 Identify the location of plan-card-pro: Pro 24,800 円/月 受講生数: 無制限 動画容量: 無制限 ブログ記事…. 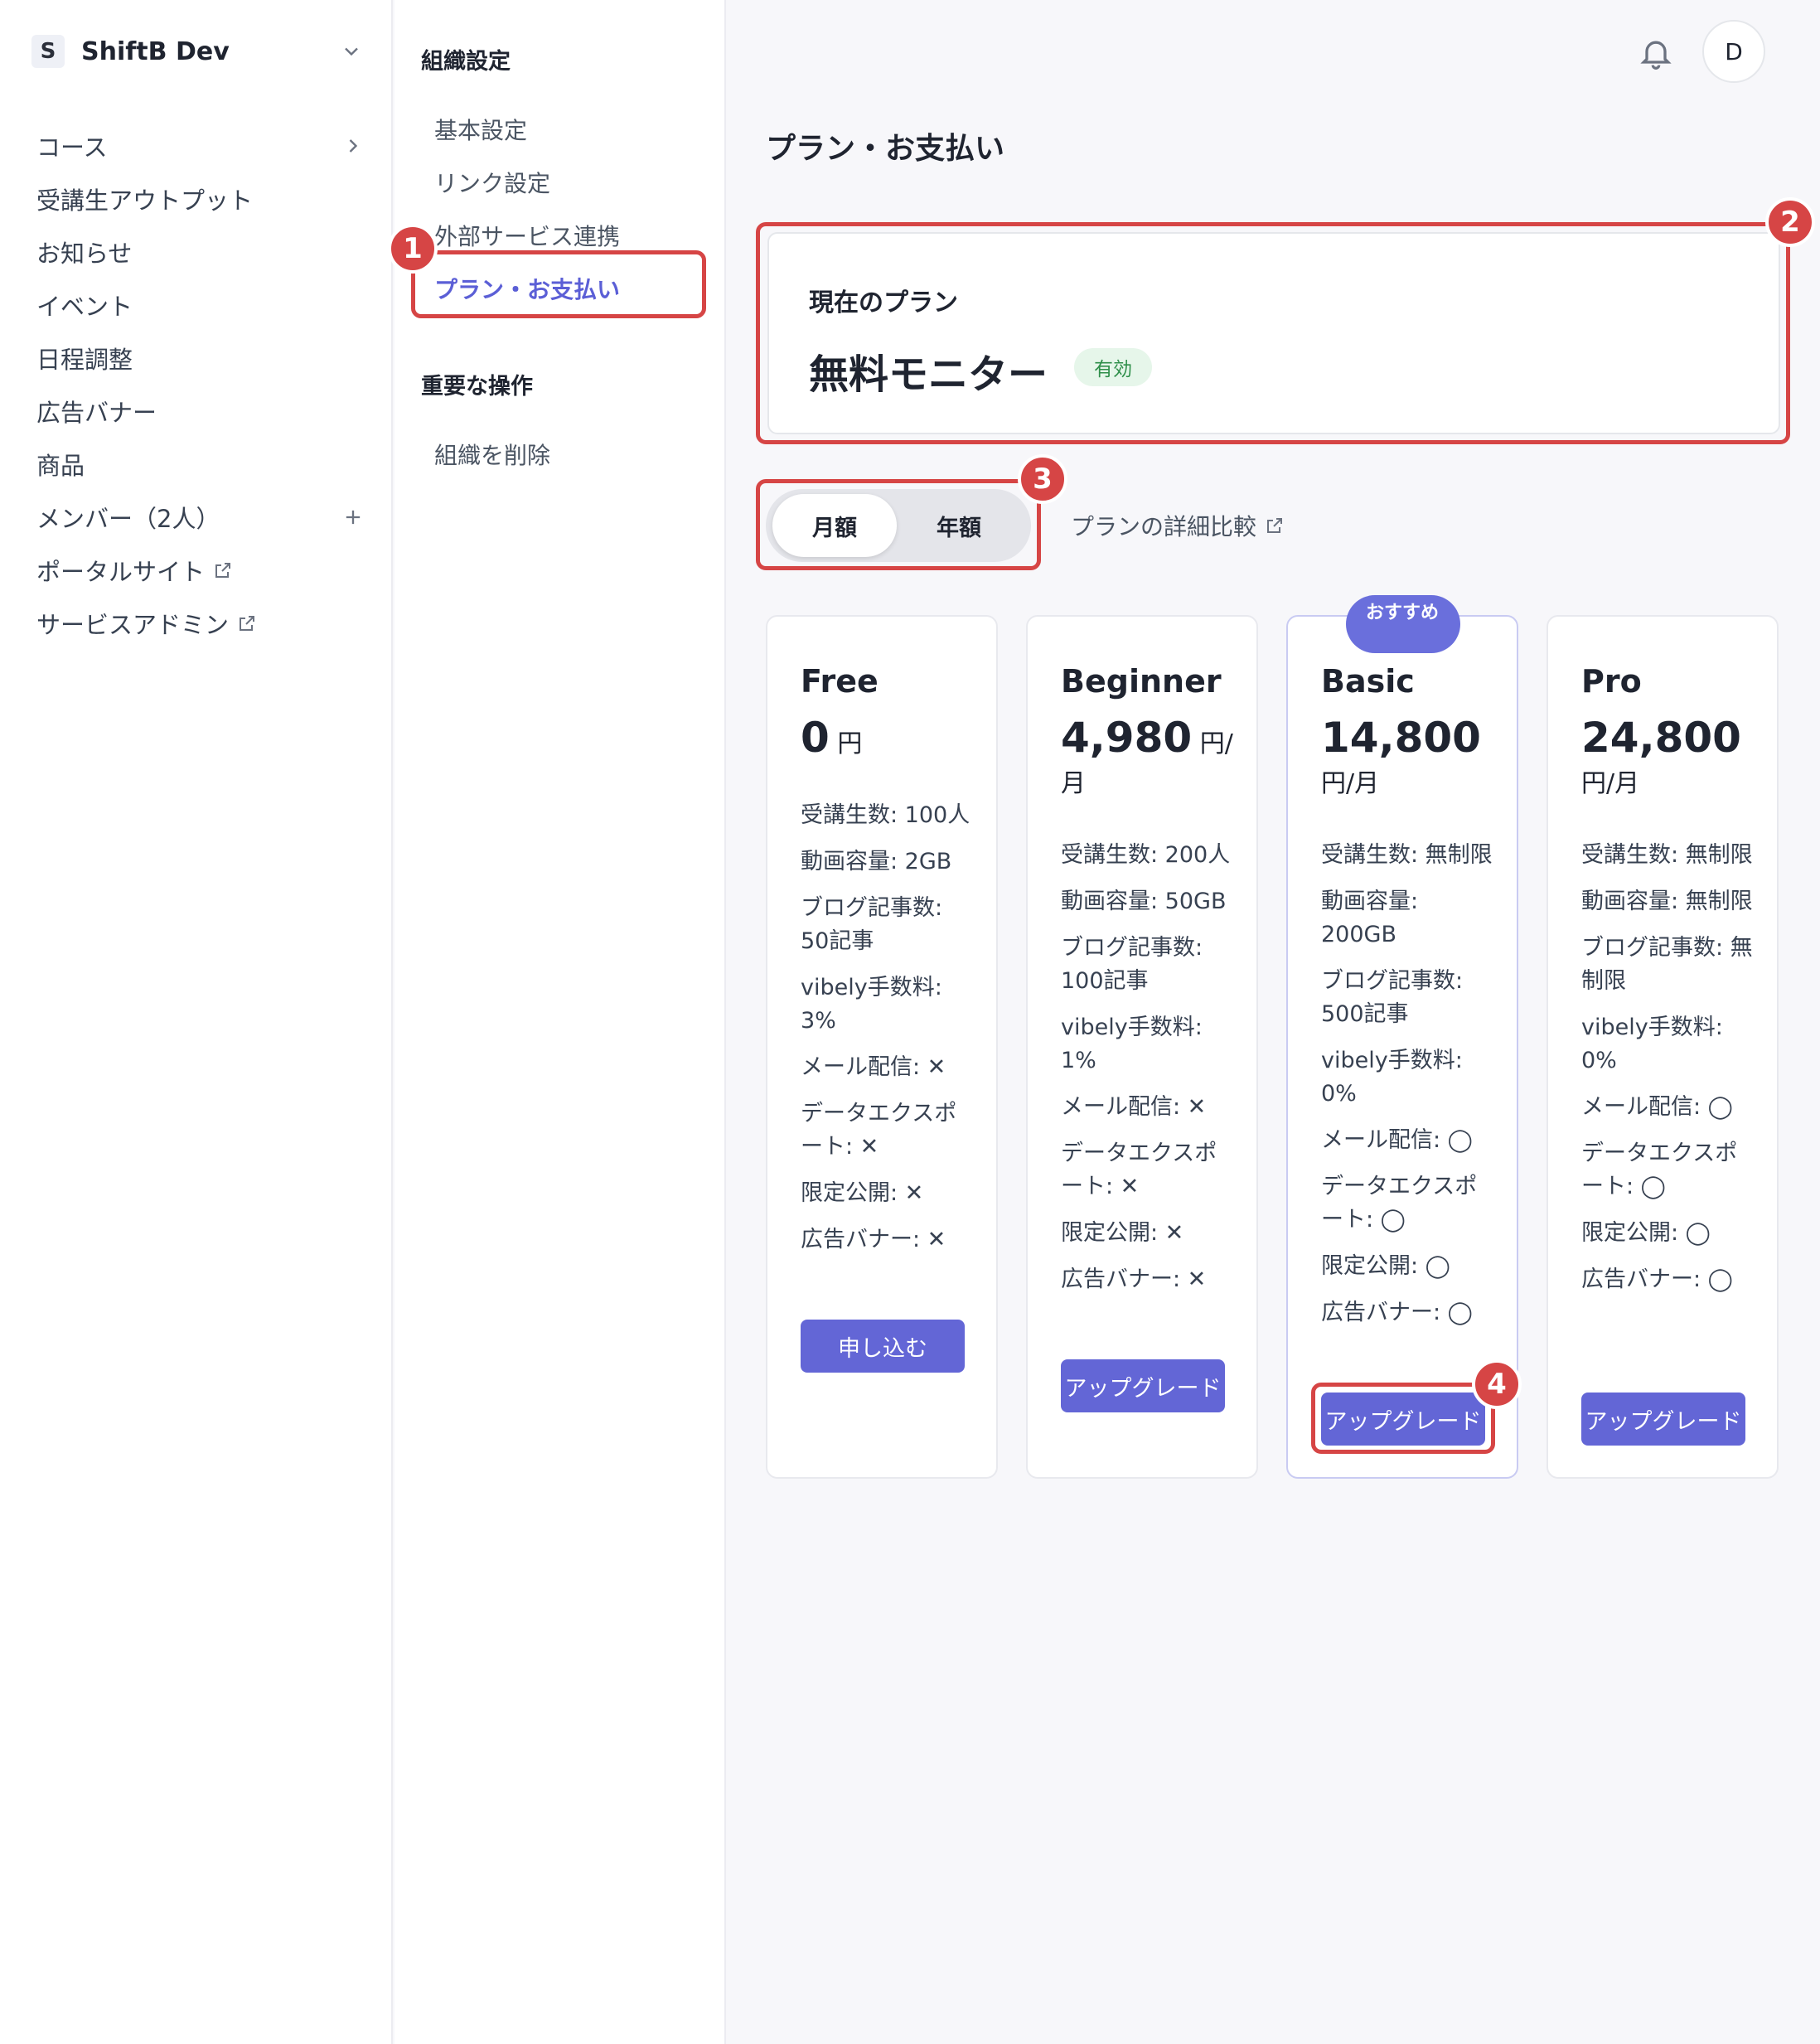
(1663, 1047).